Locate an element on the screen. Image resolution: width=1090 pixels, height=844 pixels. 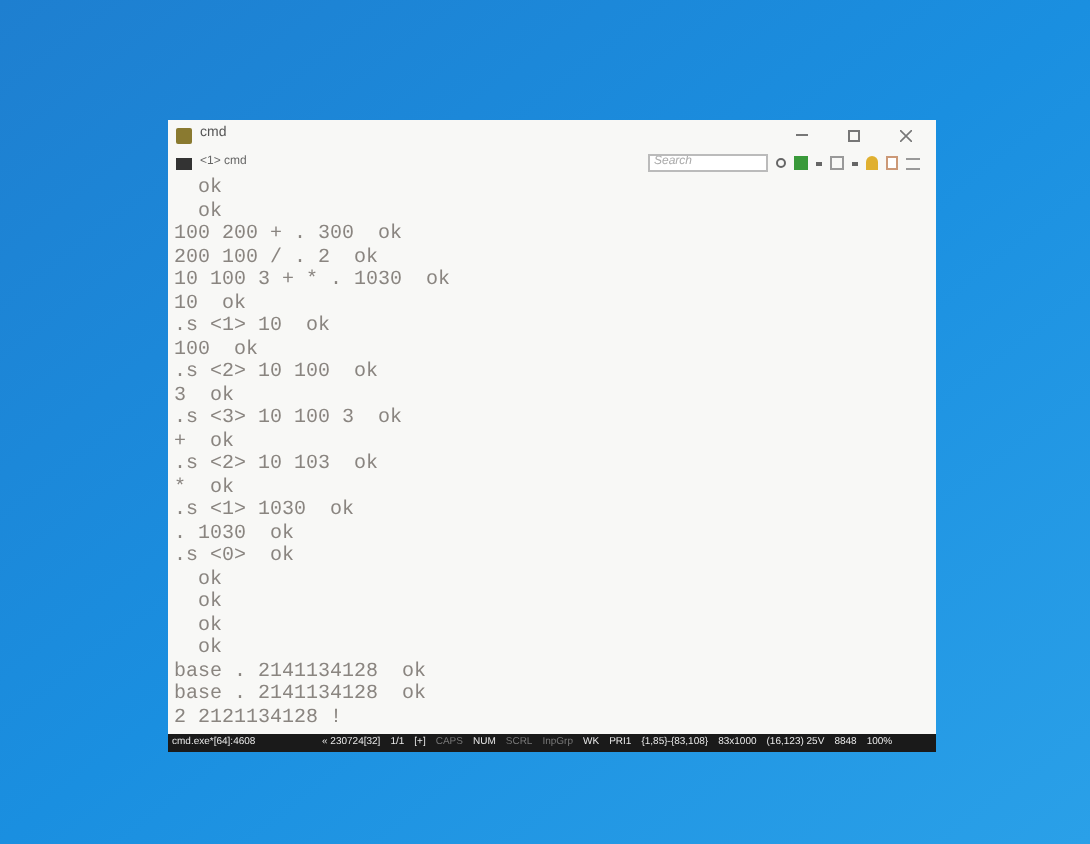
console-line: + ok is located at coordinates (204, 442).